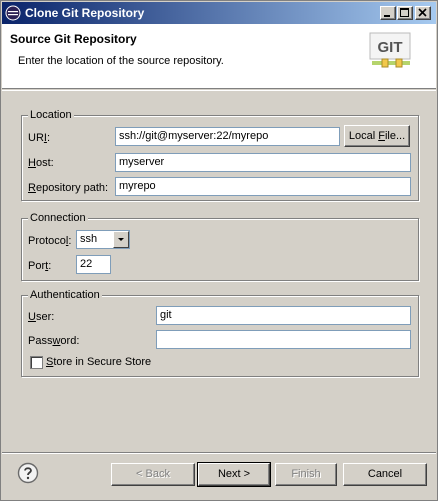 This screenshot has height=501, width=438. I want to click on password-input, so click(283, 339).